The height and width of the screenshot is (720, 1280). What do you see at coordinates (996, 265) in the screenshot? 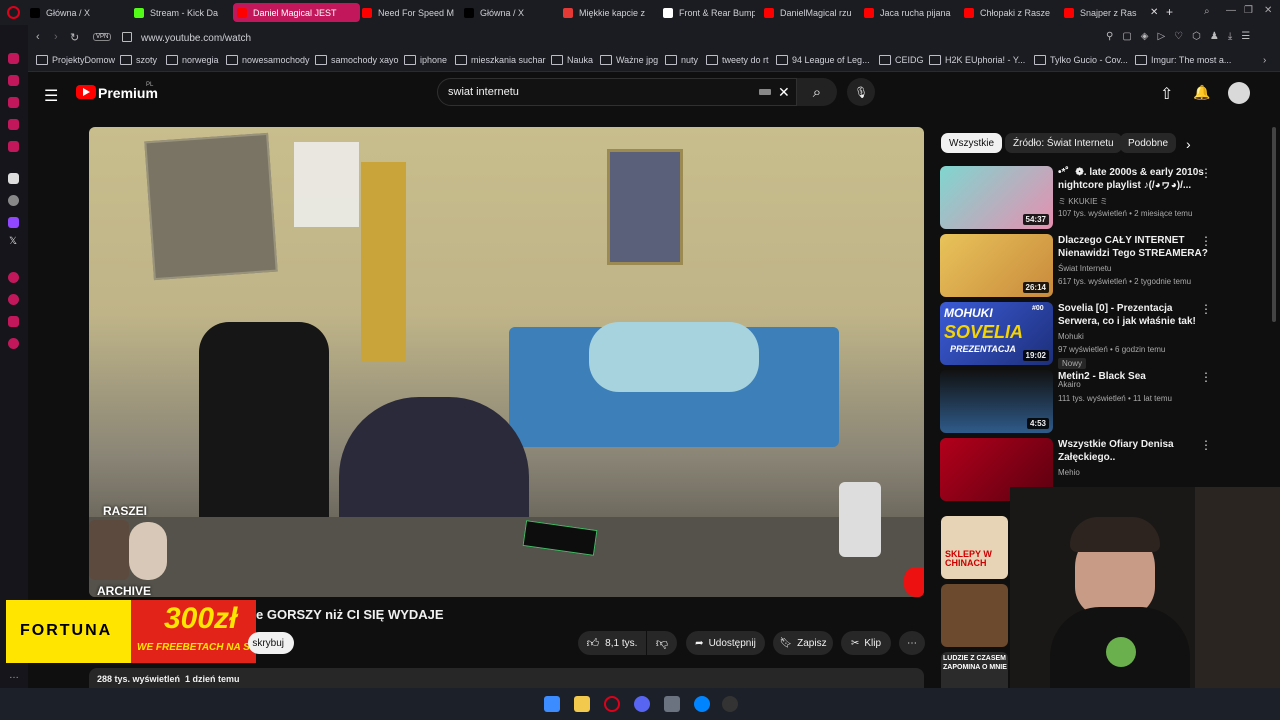
I see `recommendation-thumbnail: 26:14` at bounding box center [996, 265].